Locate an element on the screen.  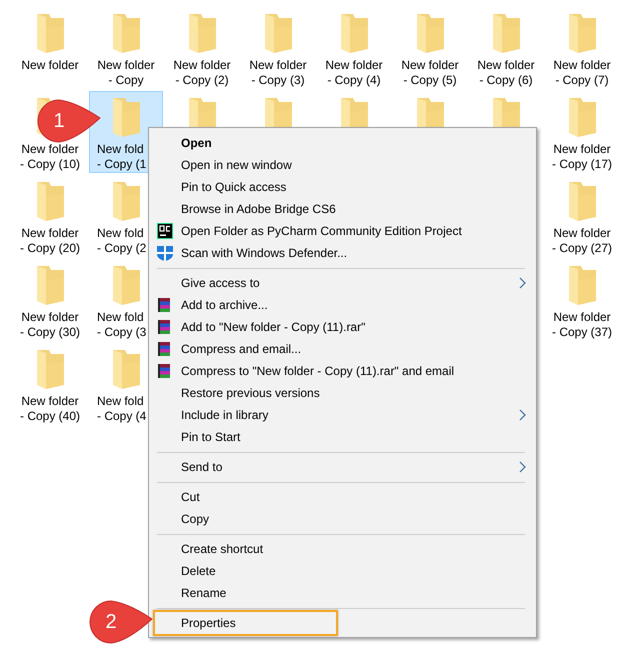
menu-item: Send to is located at coordinates (342, 467).